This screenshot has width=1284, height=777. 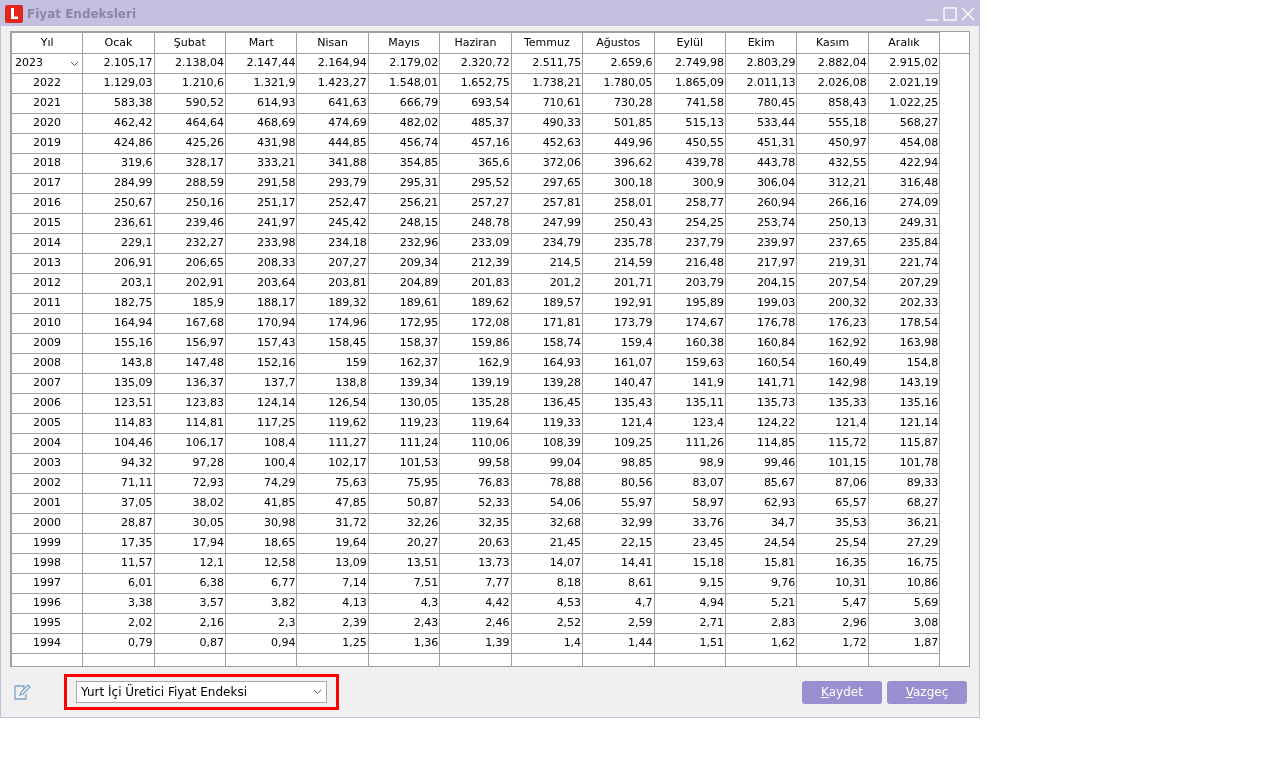 I want to click on table-cell: 172,95, so click(x=404, y=323).